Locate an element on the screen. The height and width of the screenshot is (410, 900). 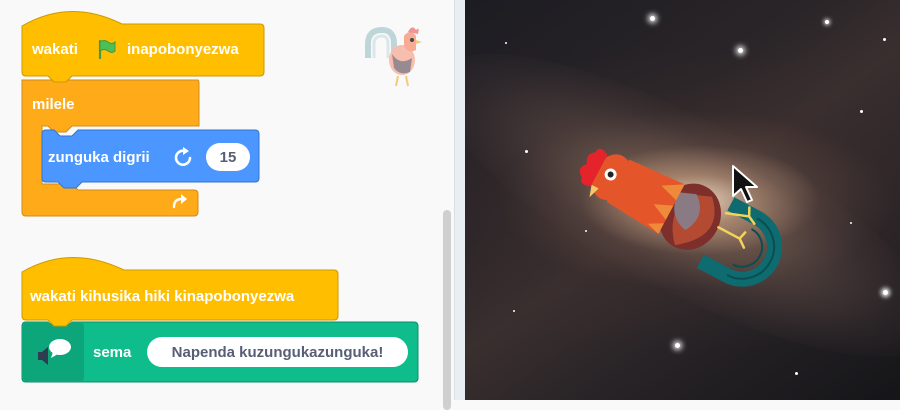
event-hat-suffix: inapobonyezwa is located at coordinates (183, 49).